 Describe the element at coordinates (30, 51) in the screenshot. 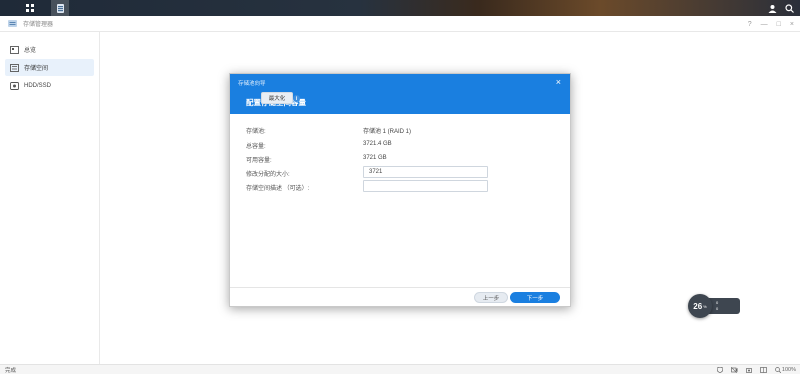

I see `sidebar-item-label: 总览` at that location.